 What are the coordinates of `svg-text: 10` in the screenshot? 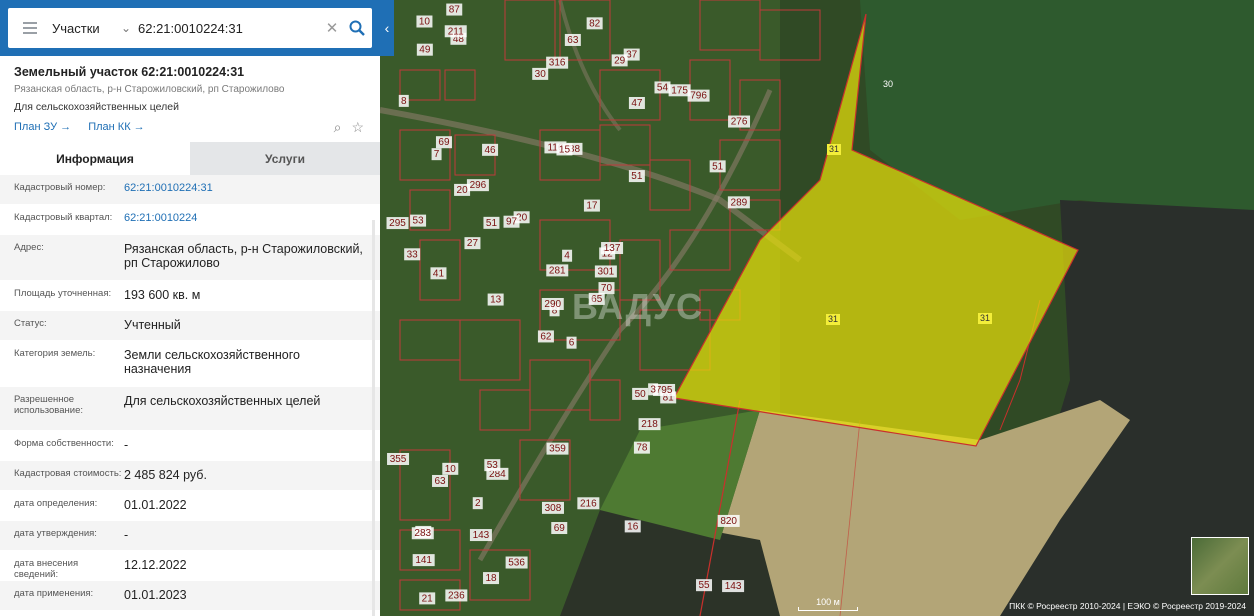 It's located at (425, 21).